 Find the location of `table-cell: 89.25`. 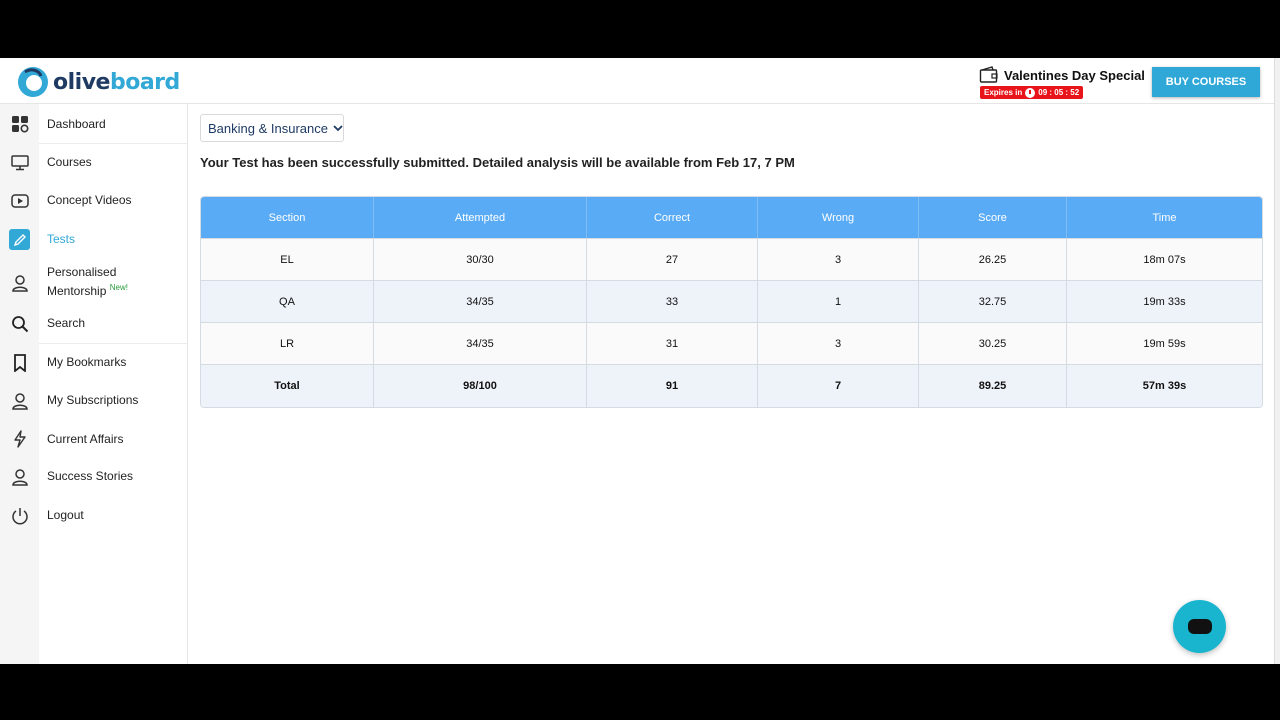

table-cell: 89.25 is located at coordinates (993, 386).